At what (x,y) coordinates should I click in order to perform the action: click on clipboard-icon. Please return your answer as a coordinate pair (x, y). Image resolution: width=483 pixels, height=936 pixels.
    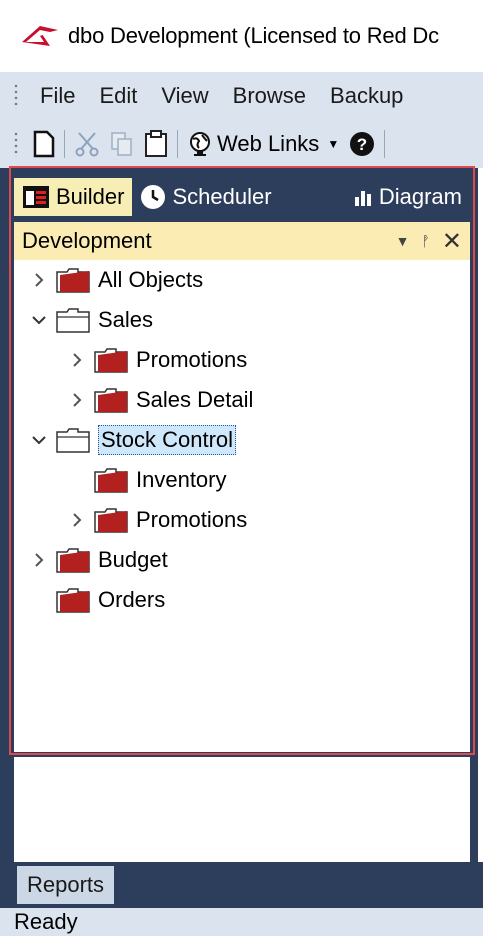
    Looking at the image, I should click on (156, 143).